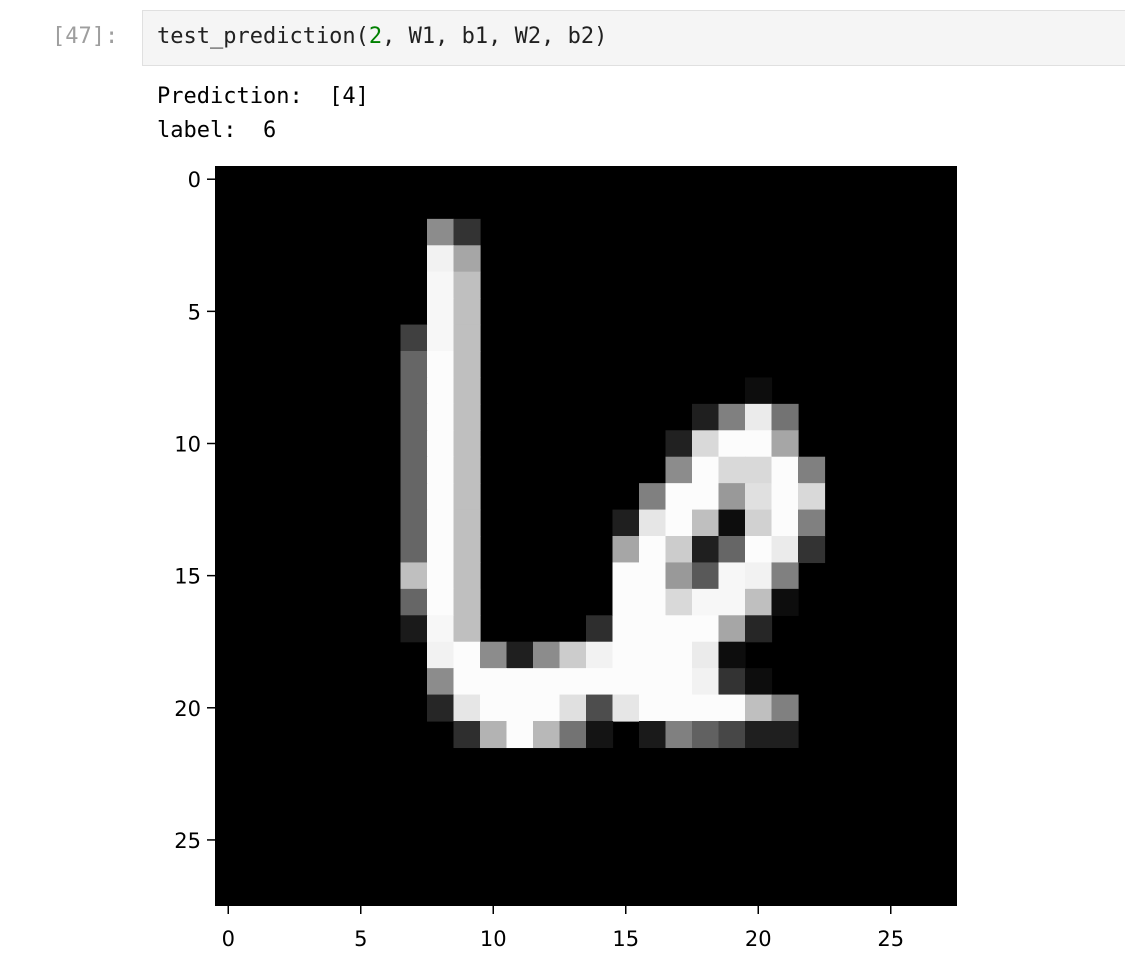 The image size is (1125, 972). I want to click on x-tick-label: 10, so click(493, 939).